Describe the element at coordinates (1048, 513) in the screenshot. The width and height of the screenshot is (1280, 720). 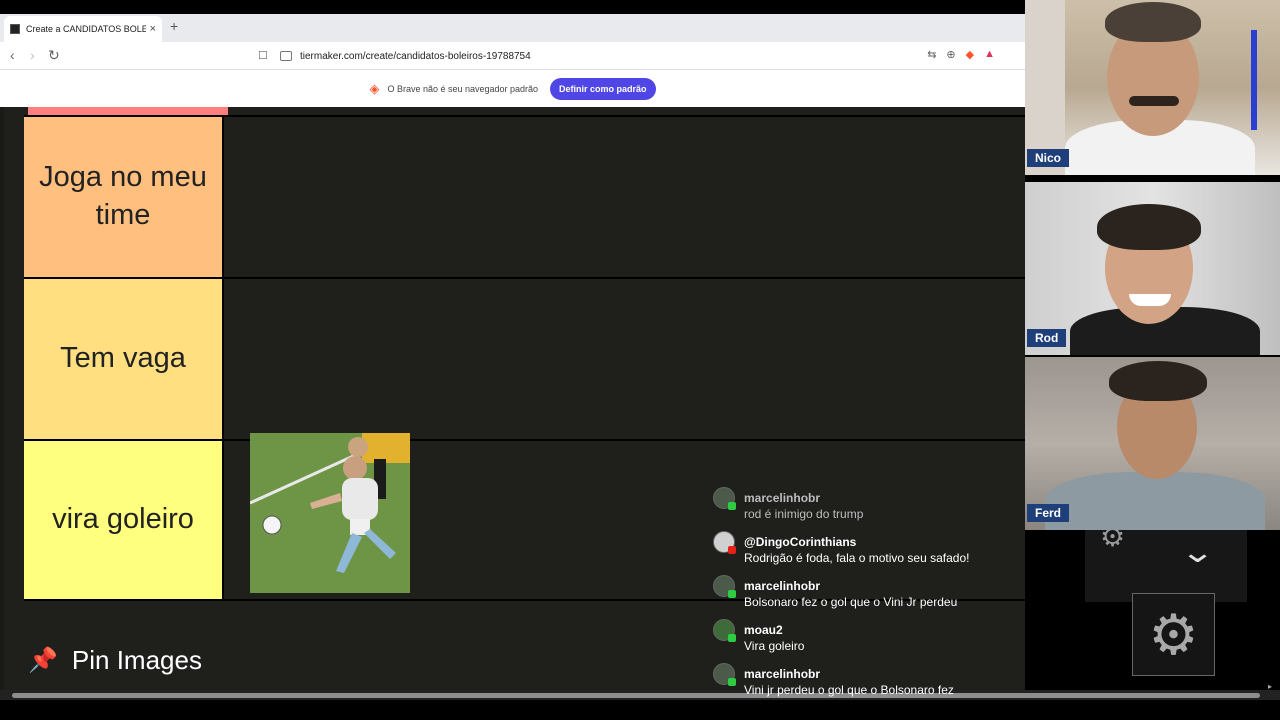
I see `cam-name-tag: Ferd` at that location.